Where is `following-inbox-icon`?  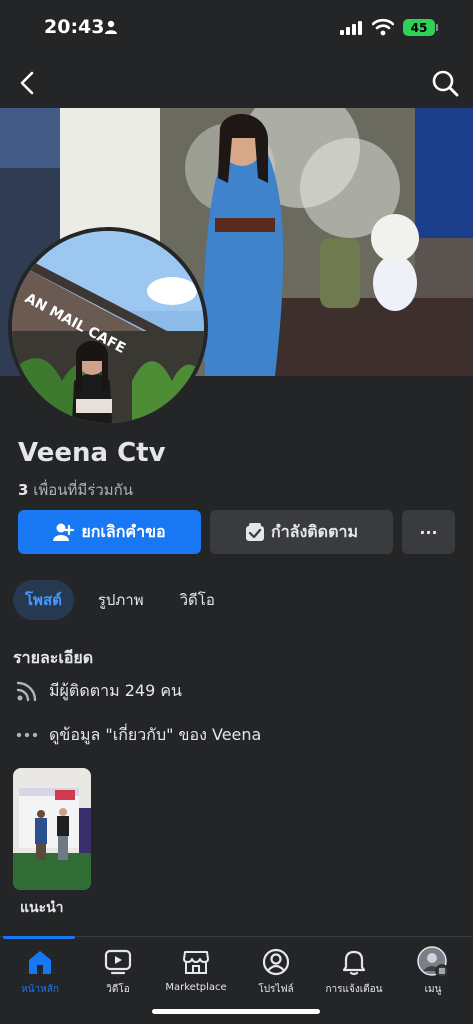 following-inbox-icon is located at coordinates (255, 532).